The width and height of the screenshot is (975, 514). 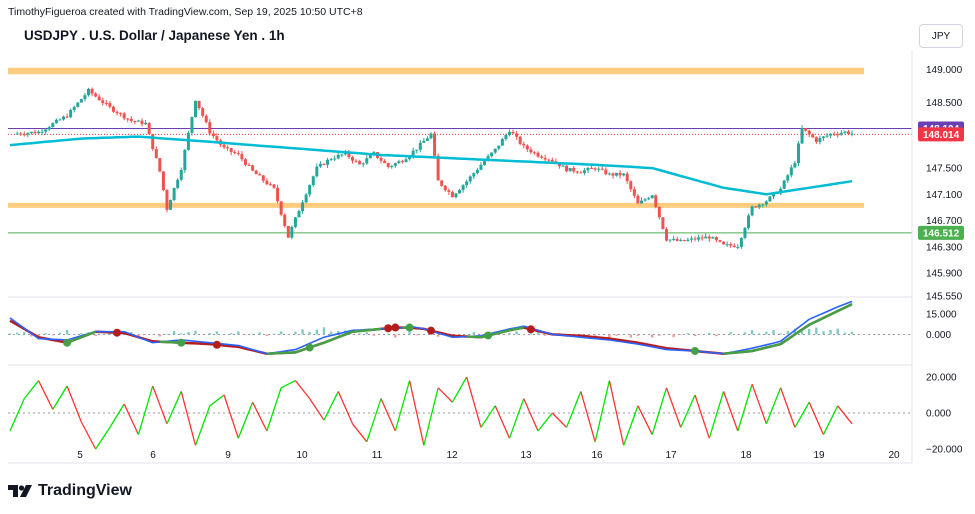 What do you see at coordinates (20, 491) in the screenshot?
I see `tradingview-logo-icon` at bounding box center [20, 491].